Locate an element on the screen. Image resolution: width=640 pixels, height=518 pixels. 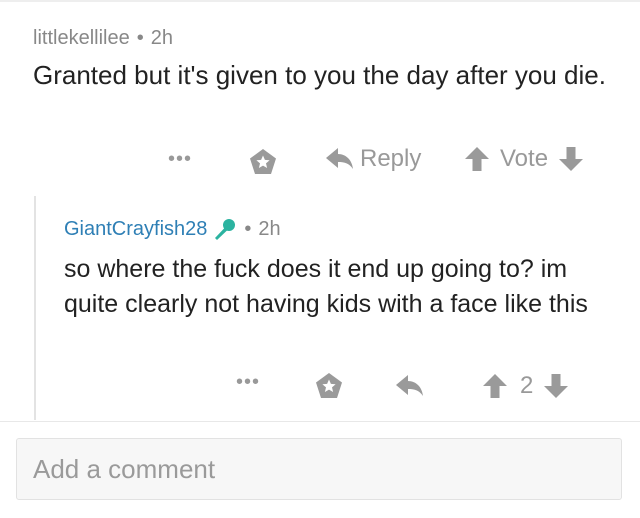
add-comment-placeholder: Add a comment is located at coordinates (124, 468).